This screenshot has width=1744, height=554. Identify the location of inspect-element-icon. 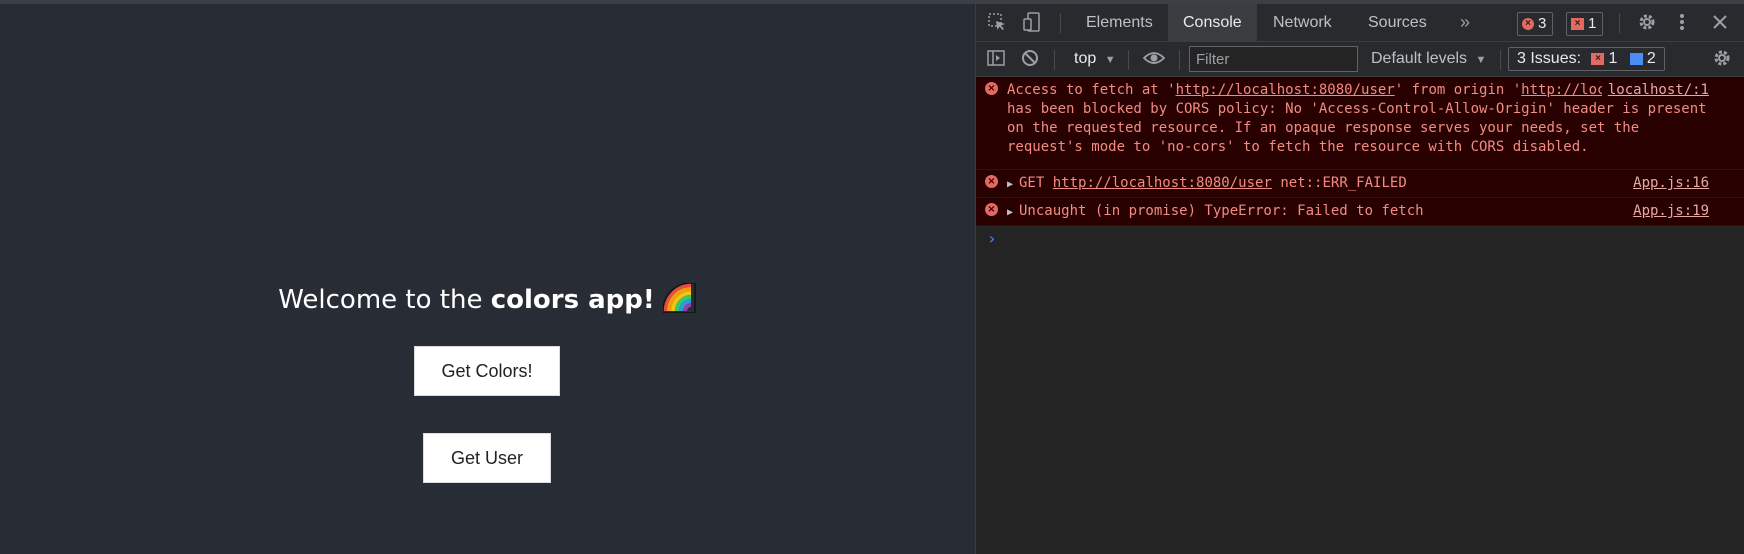
(997, 23).